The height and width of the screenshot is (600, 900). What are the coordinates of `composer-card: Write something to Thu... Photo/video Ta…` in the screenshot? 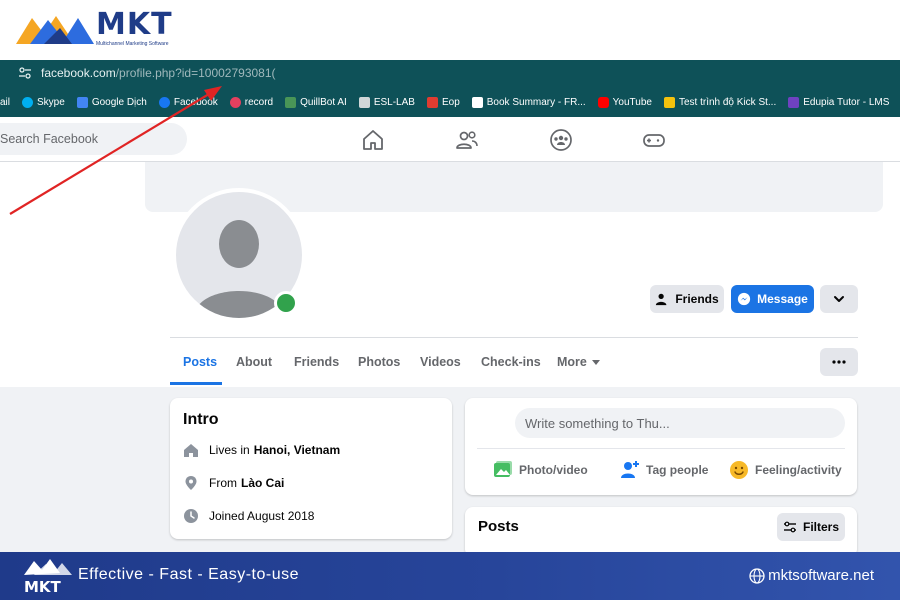 It's located at (661, 446).